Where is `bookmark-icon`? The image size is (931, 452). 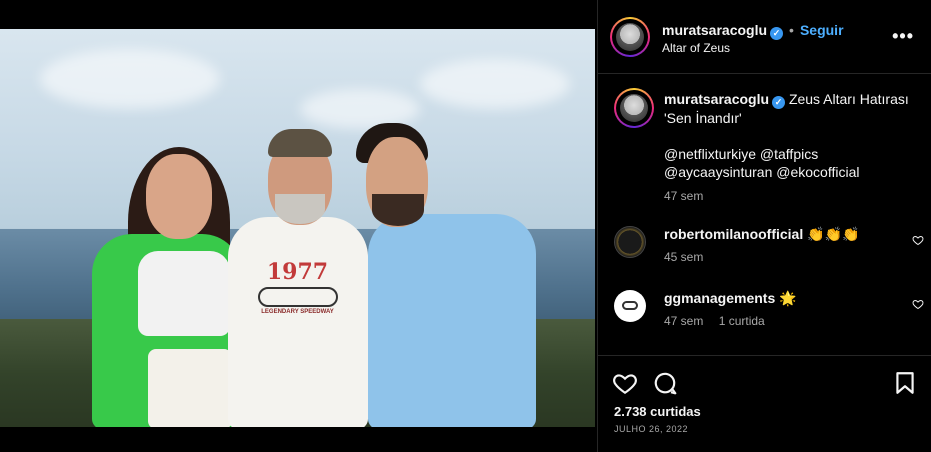
bookmark-icon is located at coordinates (905, 383).